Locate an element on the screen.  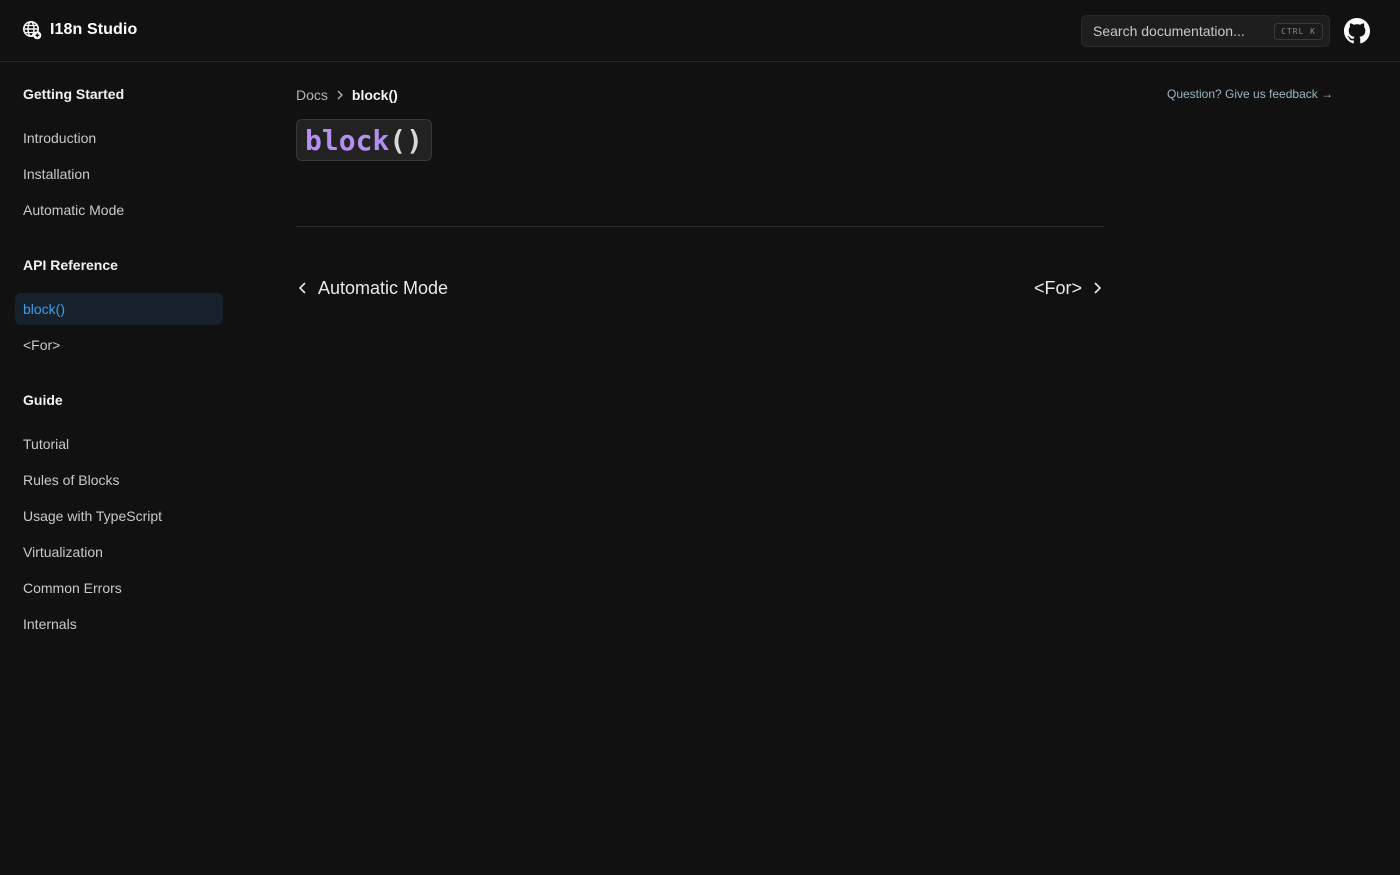
github-icon is located at coordinates (1357, 31).